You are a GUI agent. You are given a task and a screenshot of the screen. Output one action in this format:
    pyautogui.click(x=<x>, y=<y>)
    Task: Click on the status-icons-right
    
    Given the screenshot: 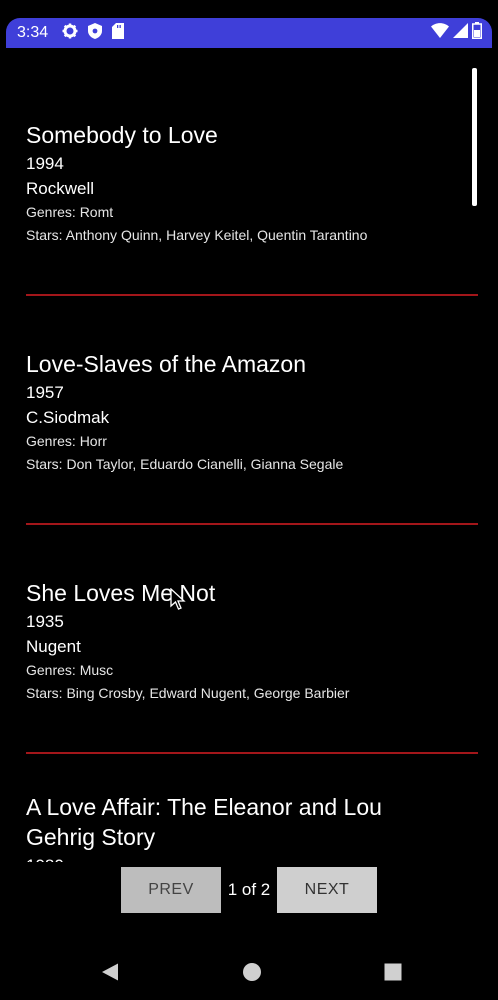 What is the action you would take?
    pyautogui.click(x=456, y=33)
    